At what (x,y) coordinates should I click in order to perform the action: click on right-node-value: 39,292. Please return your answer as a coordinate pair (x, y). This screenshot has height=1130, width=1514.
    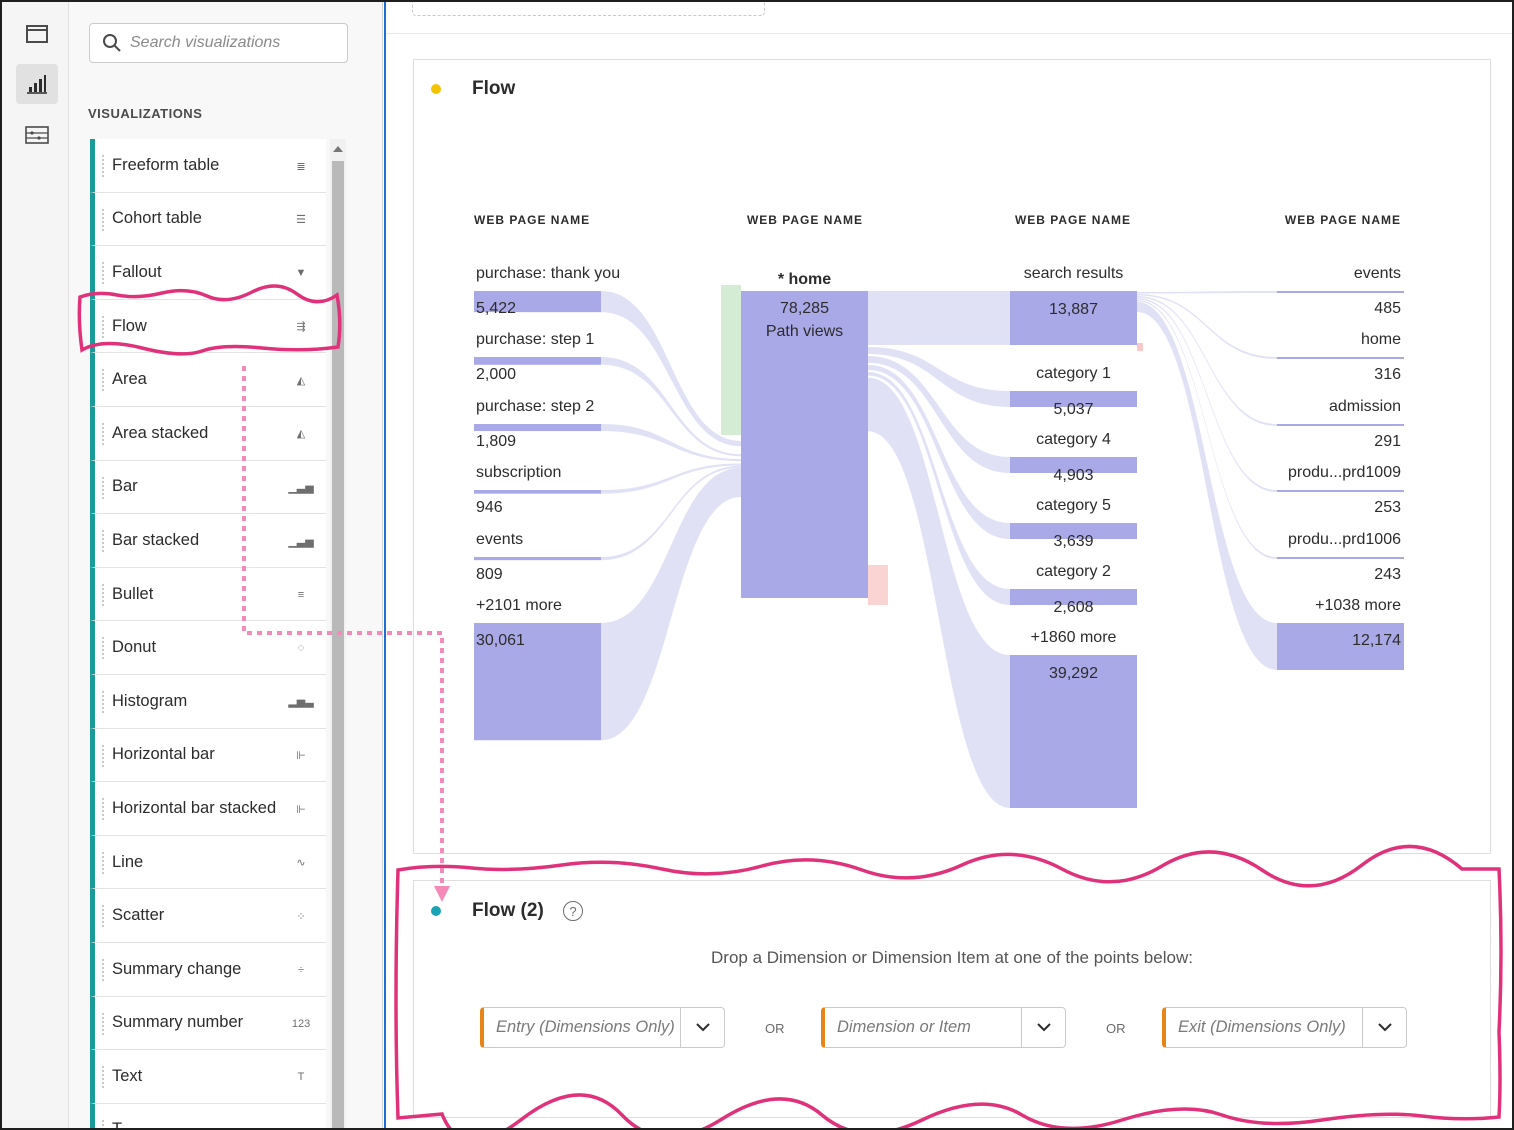
    Looking at the image, I should click on (1073, 673).